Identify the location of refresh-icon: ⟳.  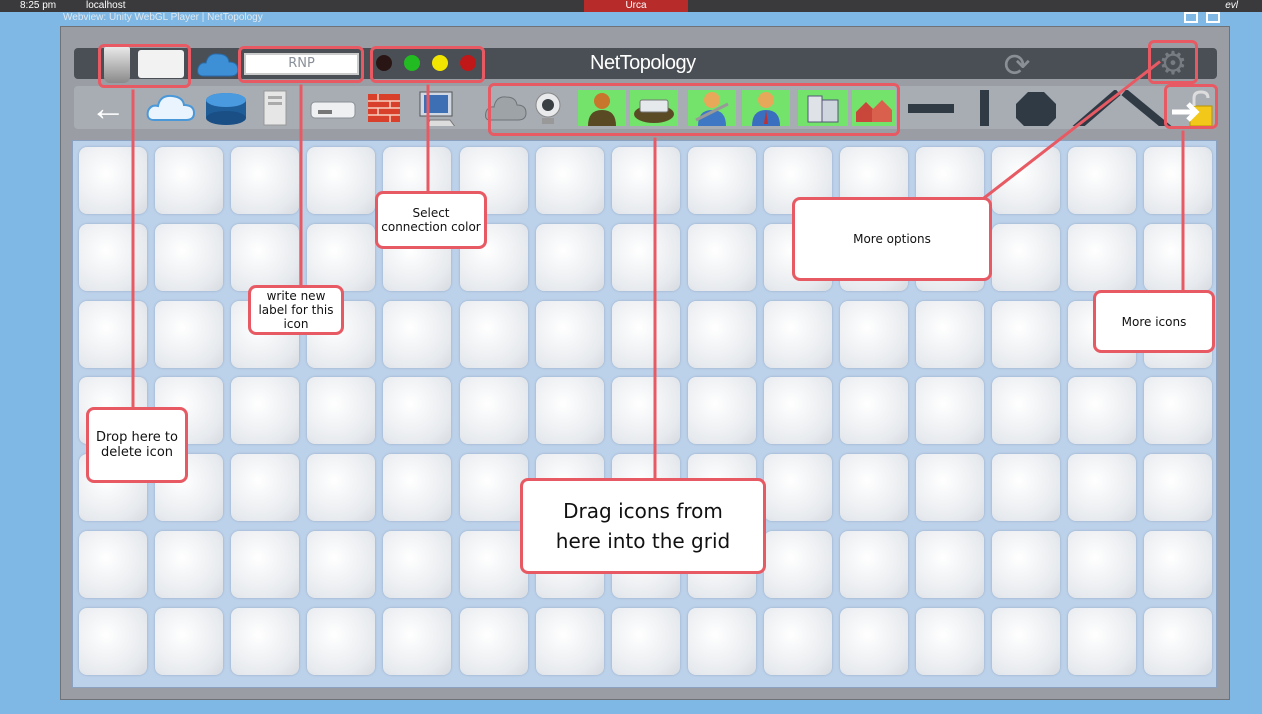
(1017, 65).